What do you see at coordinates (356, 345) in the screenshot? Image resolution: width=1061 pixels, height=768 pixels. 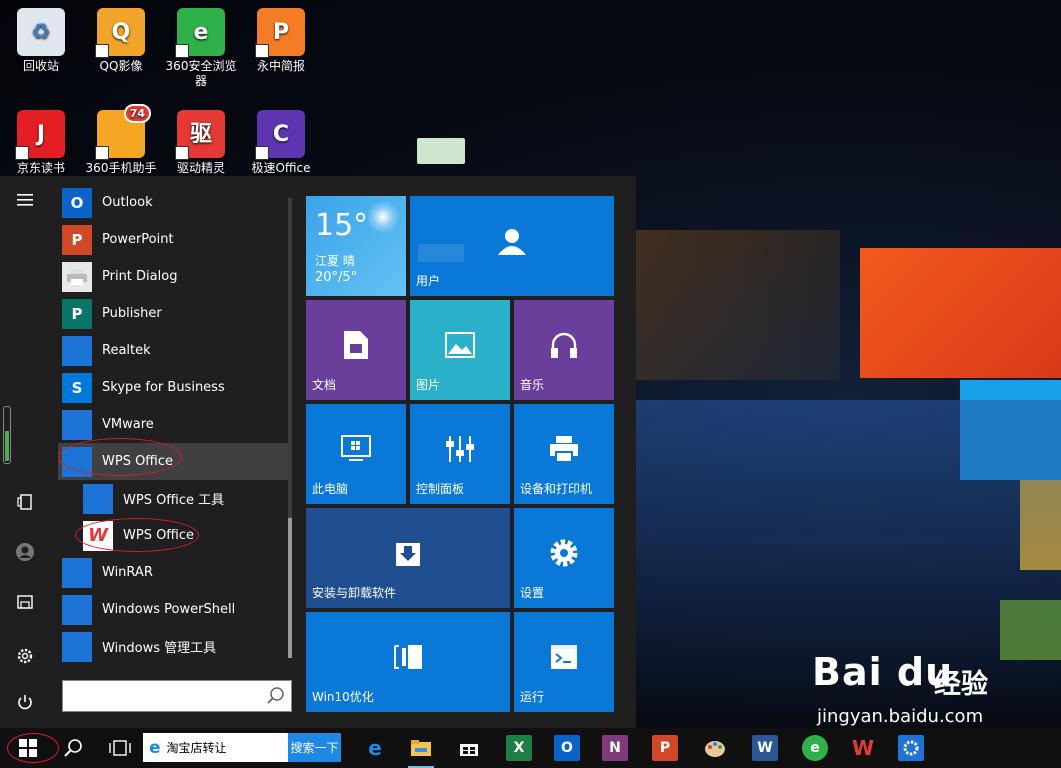 I see `document-icon` at bounding box center [356, 345].